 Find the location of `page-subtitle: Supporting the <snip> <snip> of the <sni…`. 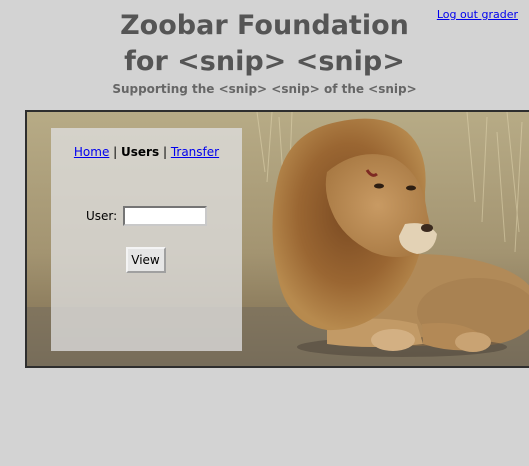

page-subtitle: Supporting the <snip> <snip> of the <sni… is located at coordinates (264, 89).